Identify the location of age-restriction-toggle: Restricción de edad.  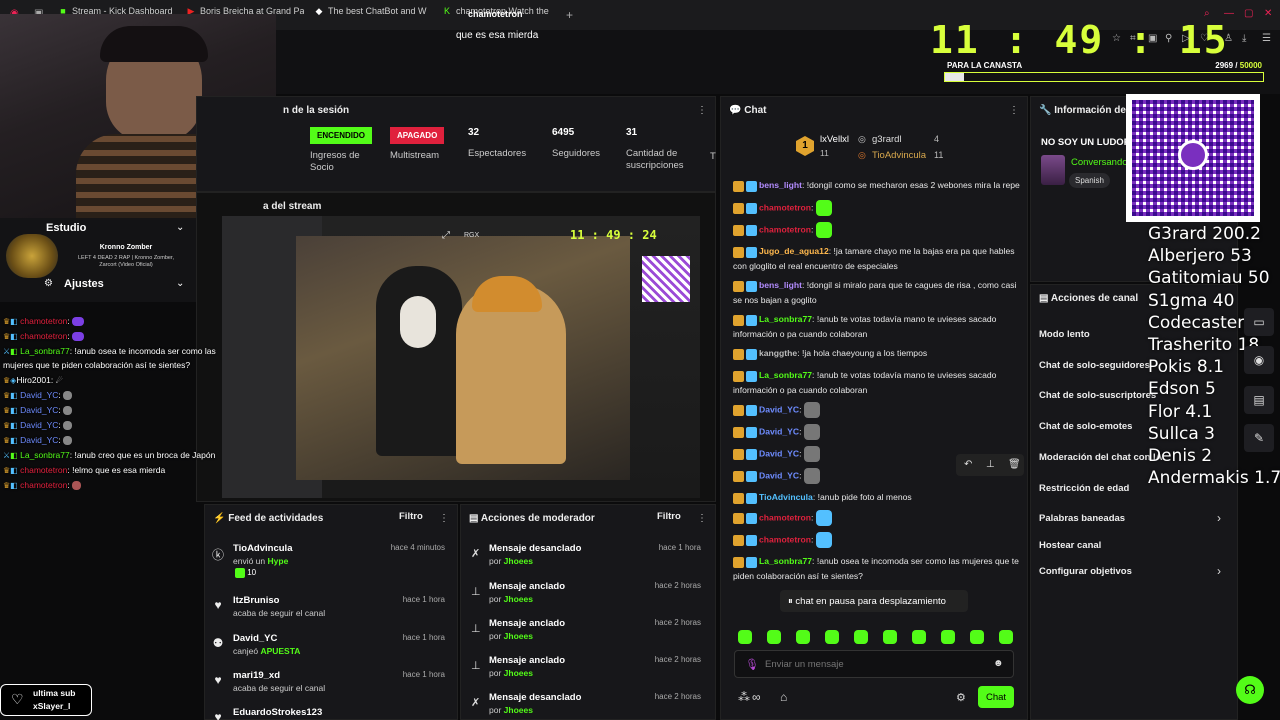
(1084, 488).